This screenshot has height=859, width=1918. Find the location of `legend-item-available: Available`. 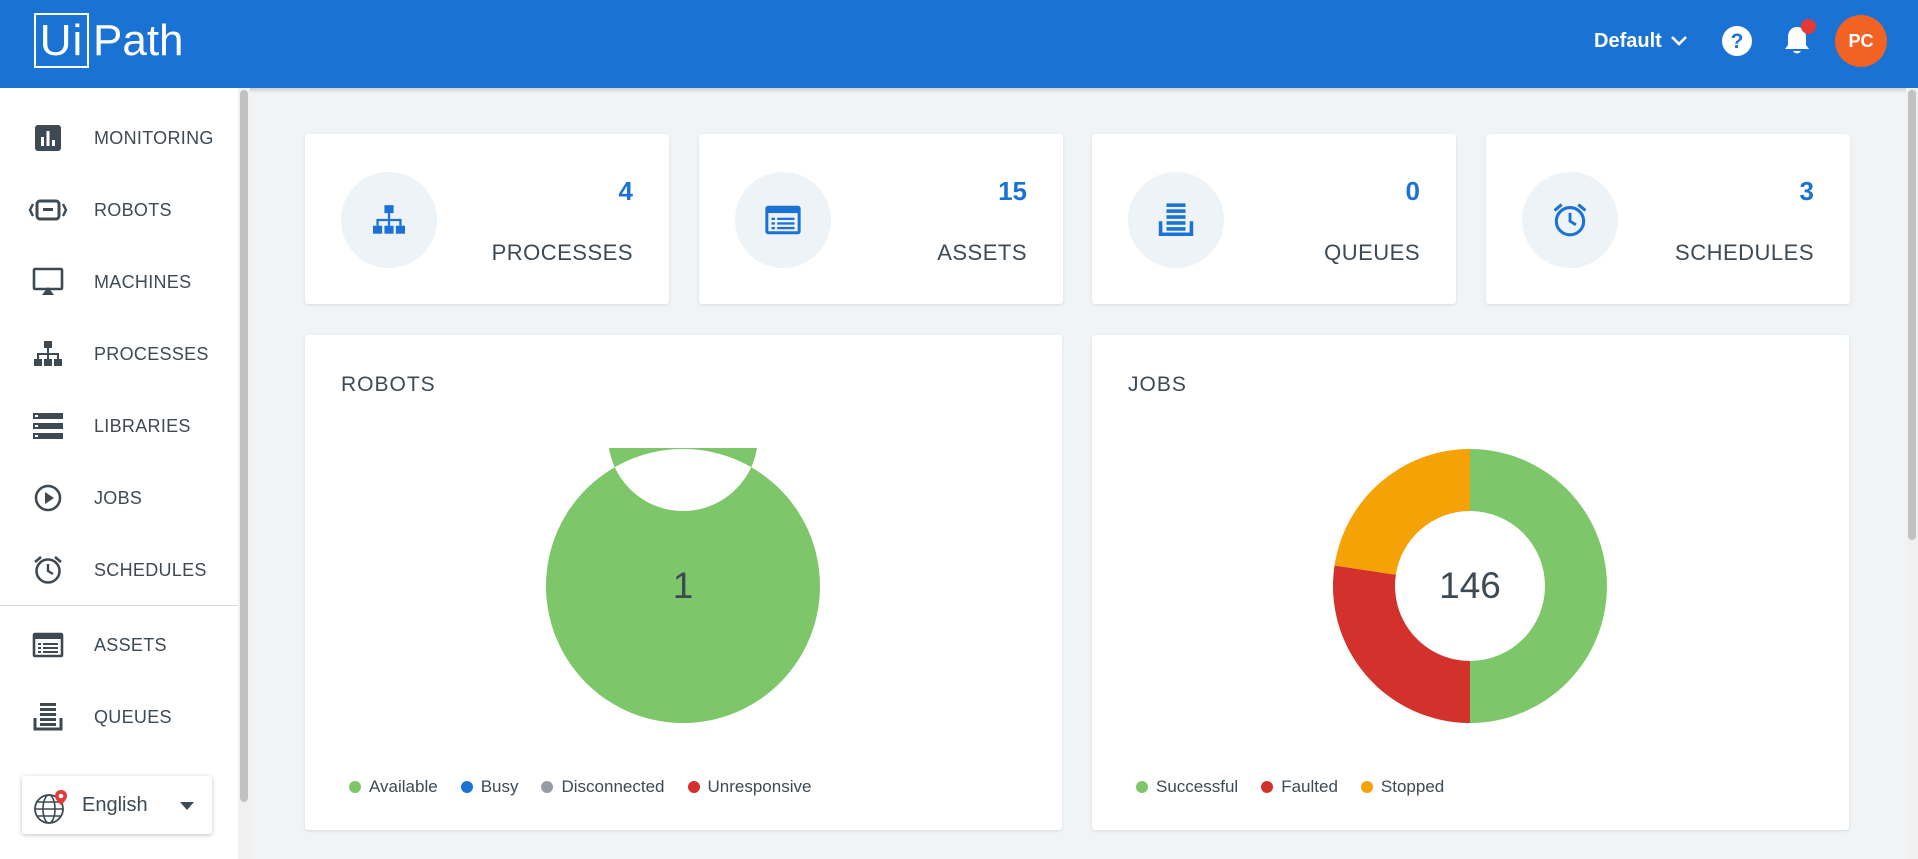

legend-item-available: Available is located at coordinates (393, 787).